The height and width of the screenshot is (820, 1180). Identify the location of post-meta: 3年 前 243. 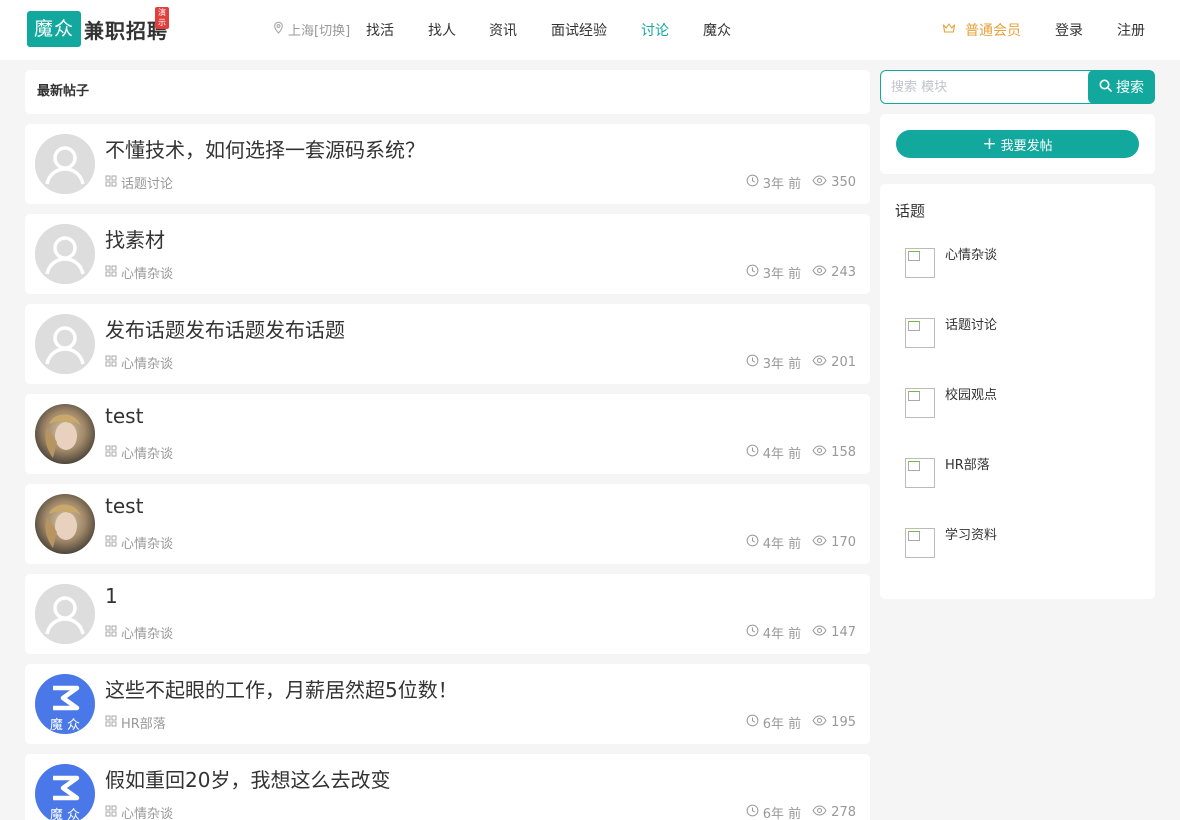
(801, 272).